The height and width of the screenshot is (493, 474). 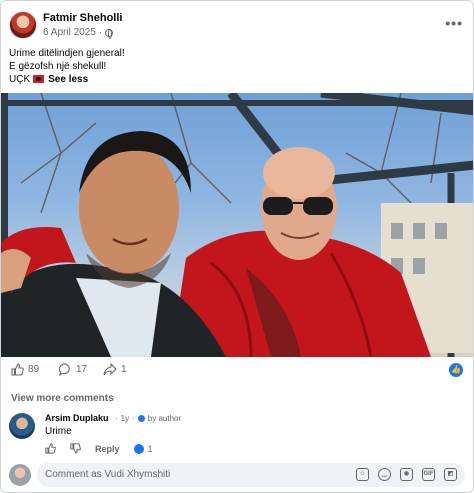 I want to click on globe-icon, so click(x=109, y=33).